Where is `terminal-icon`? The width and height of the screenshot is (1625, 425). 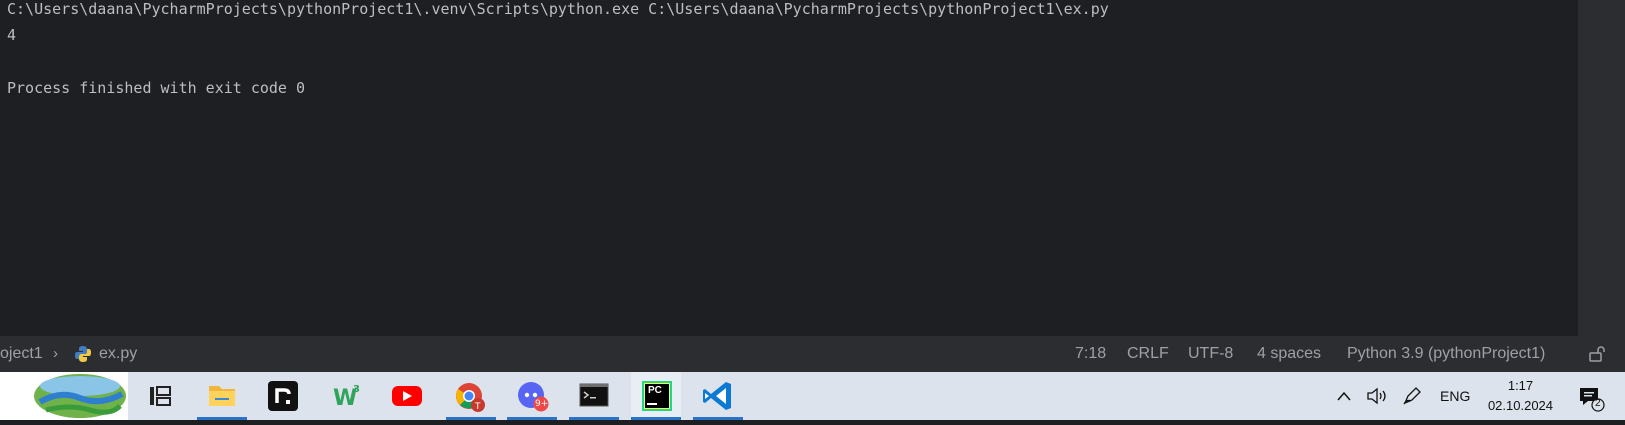 terminal-icon is located at coordinates (594, 395).